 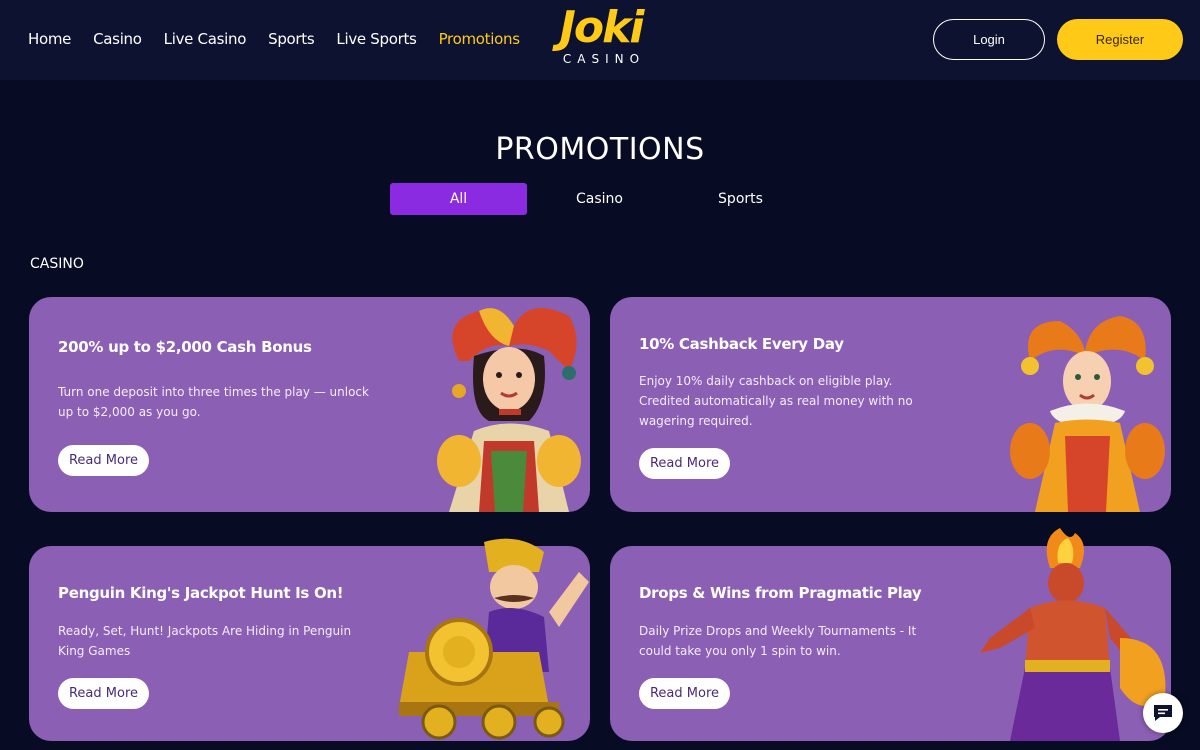 What do you see at coordinates (602, 27) in the screenshot?
I see `logo-word: Joki` at bounding box center [602, 27].